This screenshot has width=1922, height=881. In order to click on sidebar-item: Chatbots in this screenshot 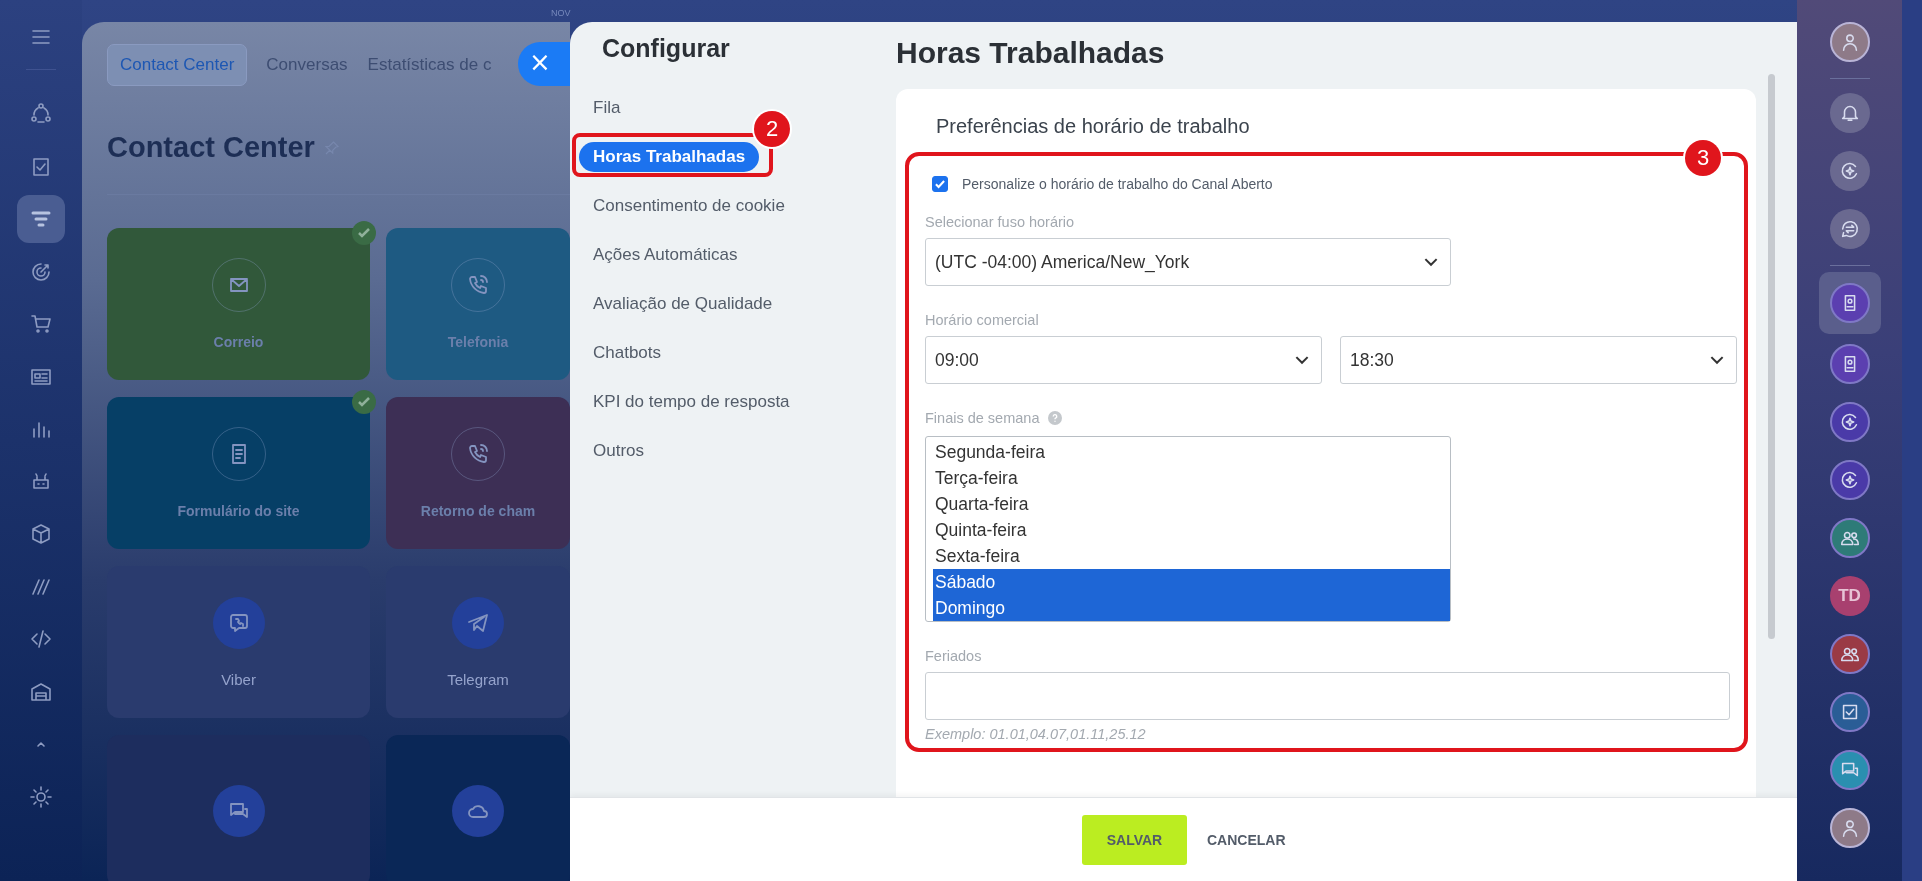, I will do `click(627, 352)`.